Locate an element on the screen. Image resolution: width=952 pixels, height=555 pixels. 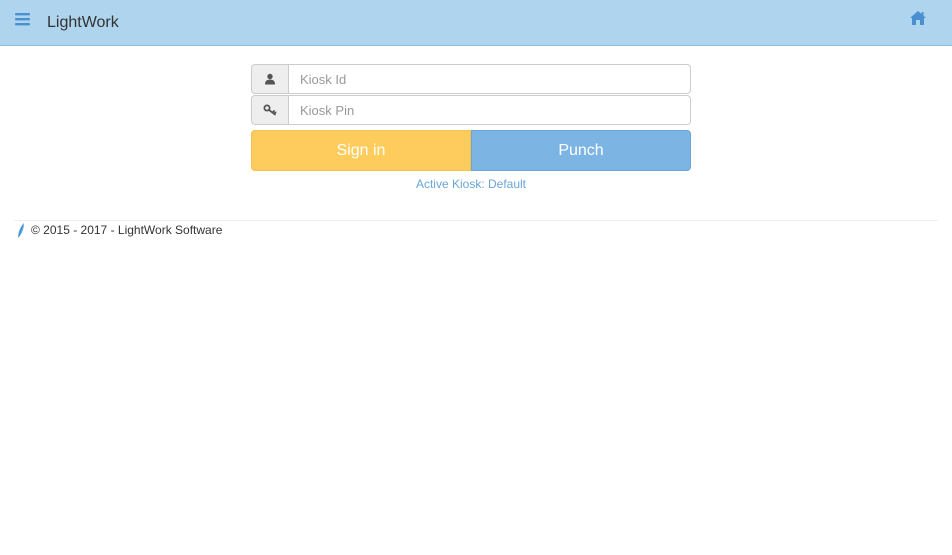
active-kiosk-link: Active Kiosk: Default is located at coordinates (471, 184).